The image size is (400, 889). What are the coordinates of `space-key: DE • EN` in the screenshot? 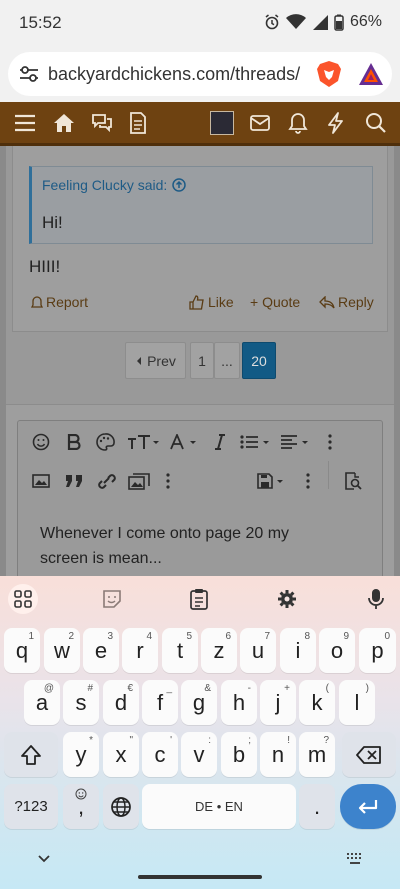 It's located at (219, 806).